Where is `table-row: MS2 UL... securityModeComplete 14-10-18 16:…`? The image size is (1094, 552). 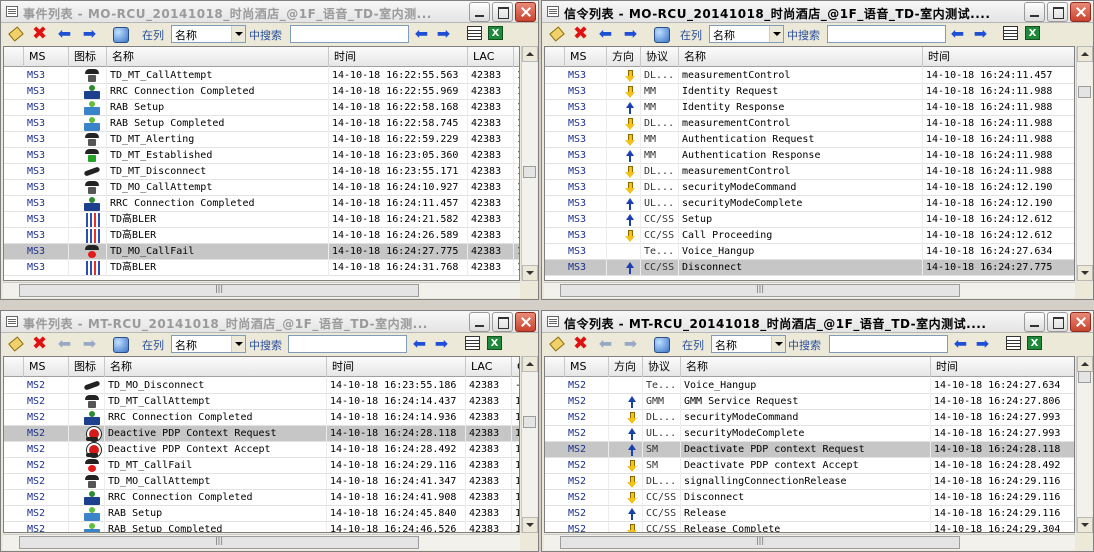
table-row: MS2 UL... securityModeComplete 14-10-18 16:… is located at coordinates (809, 434).